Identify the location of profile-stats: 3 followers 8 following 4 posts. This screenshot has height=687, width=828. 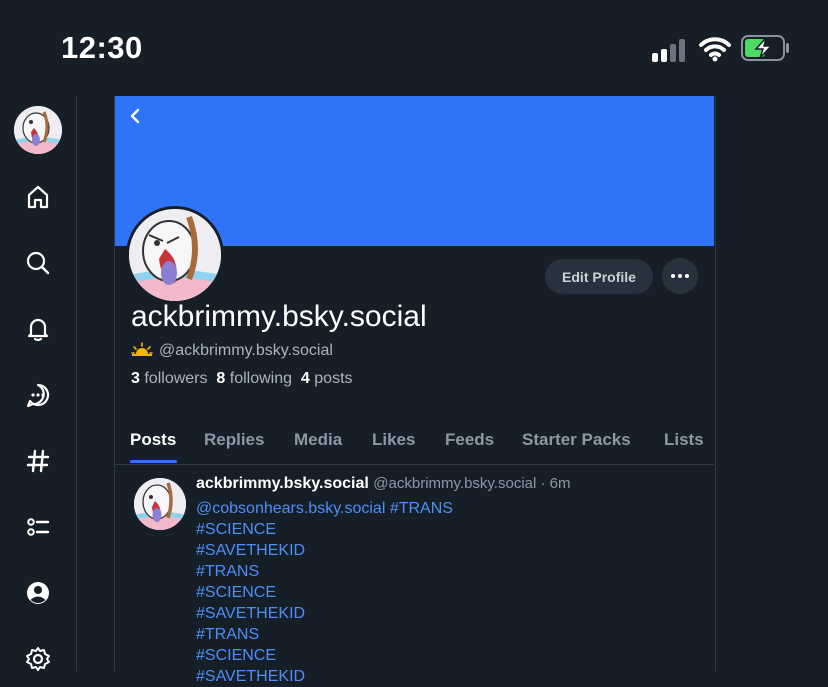
(242, 379).